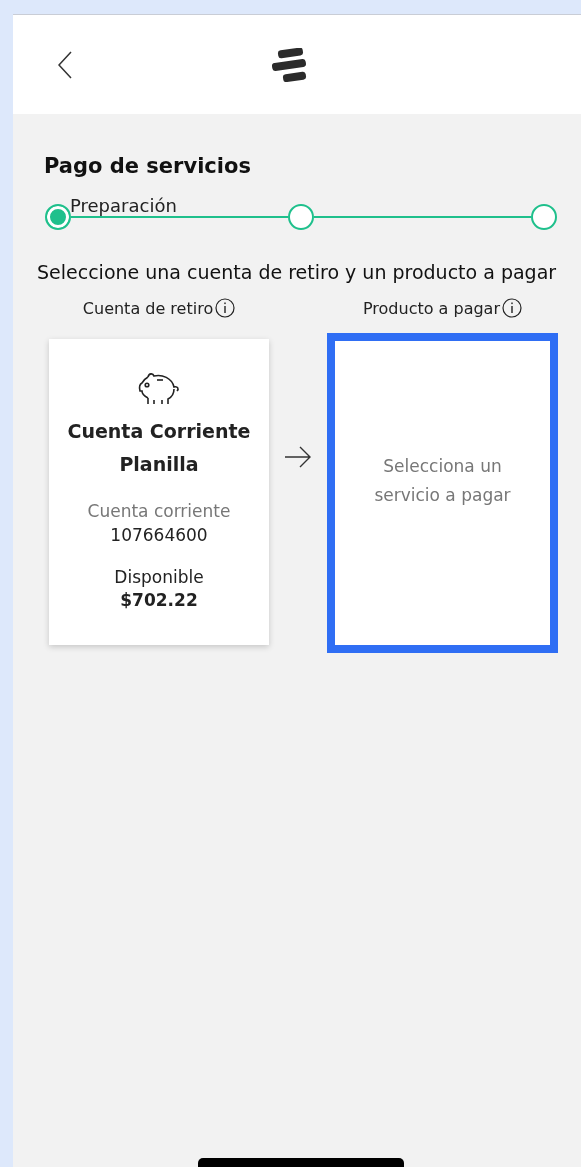 The width and height of the screenshot is (581, 1167). What do you see at coordinates (65, 65) in the screenshot?
I see `back-icon` at bounding box center [65, 65].